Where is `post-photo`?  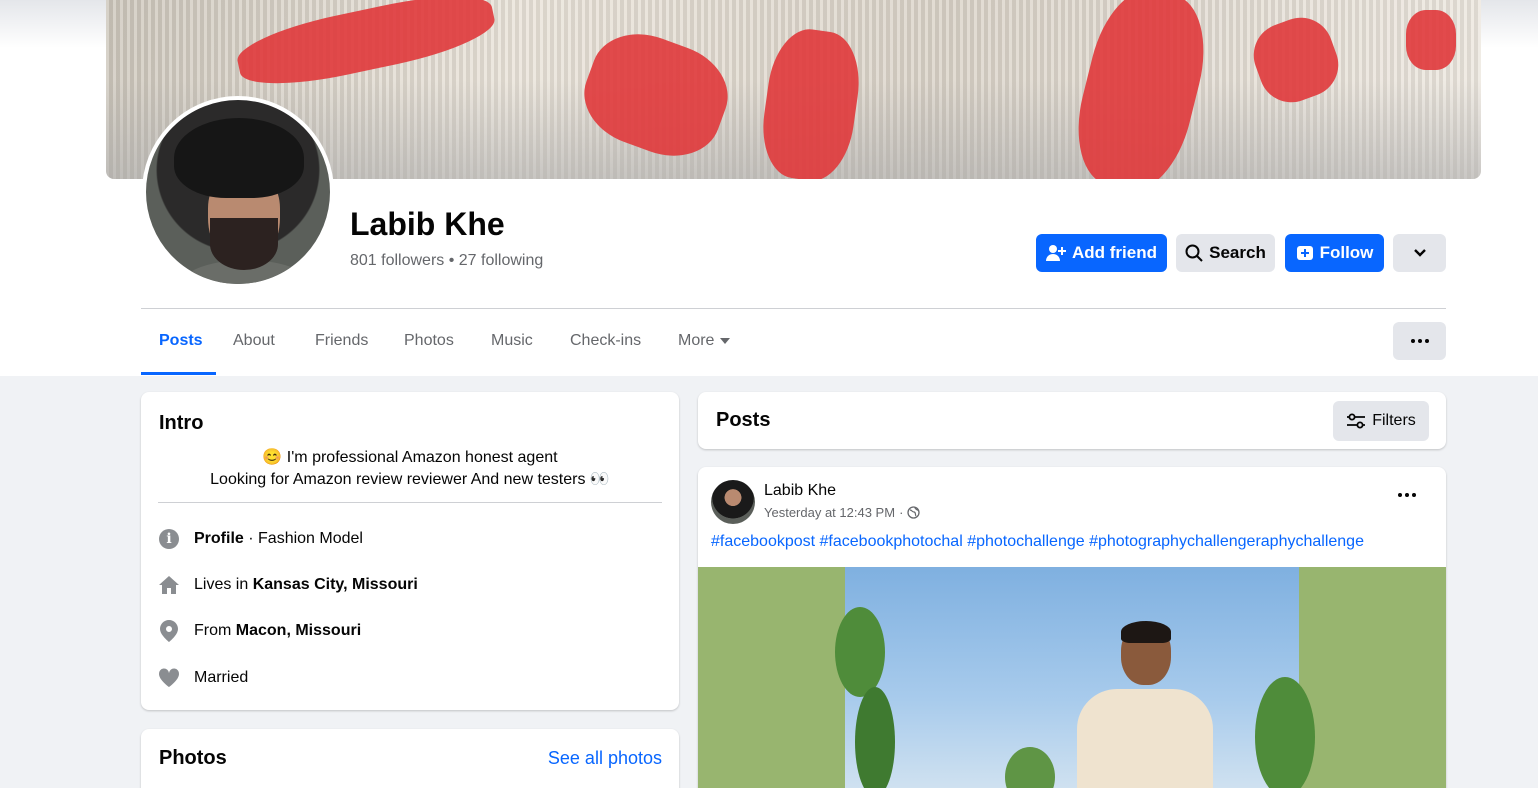 post-photo is located at coordinates (1072, 677).